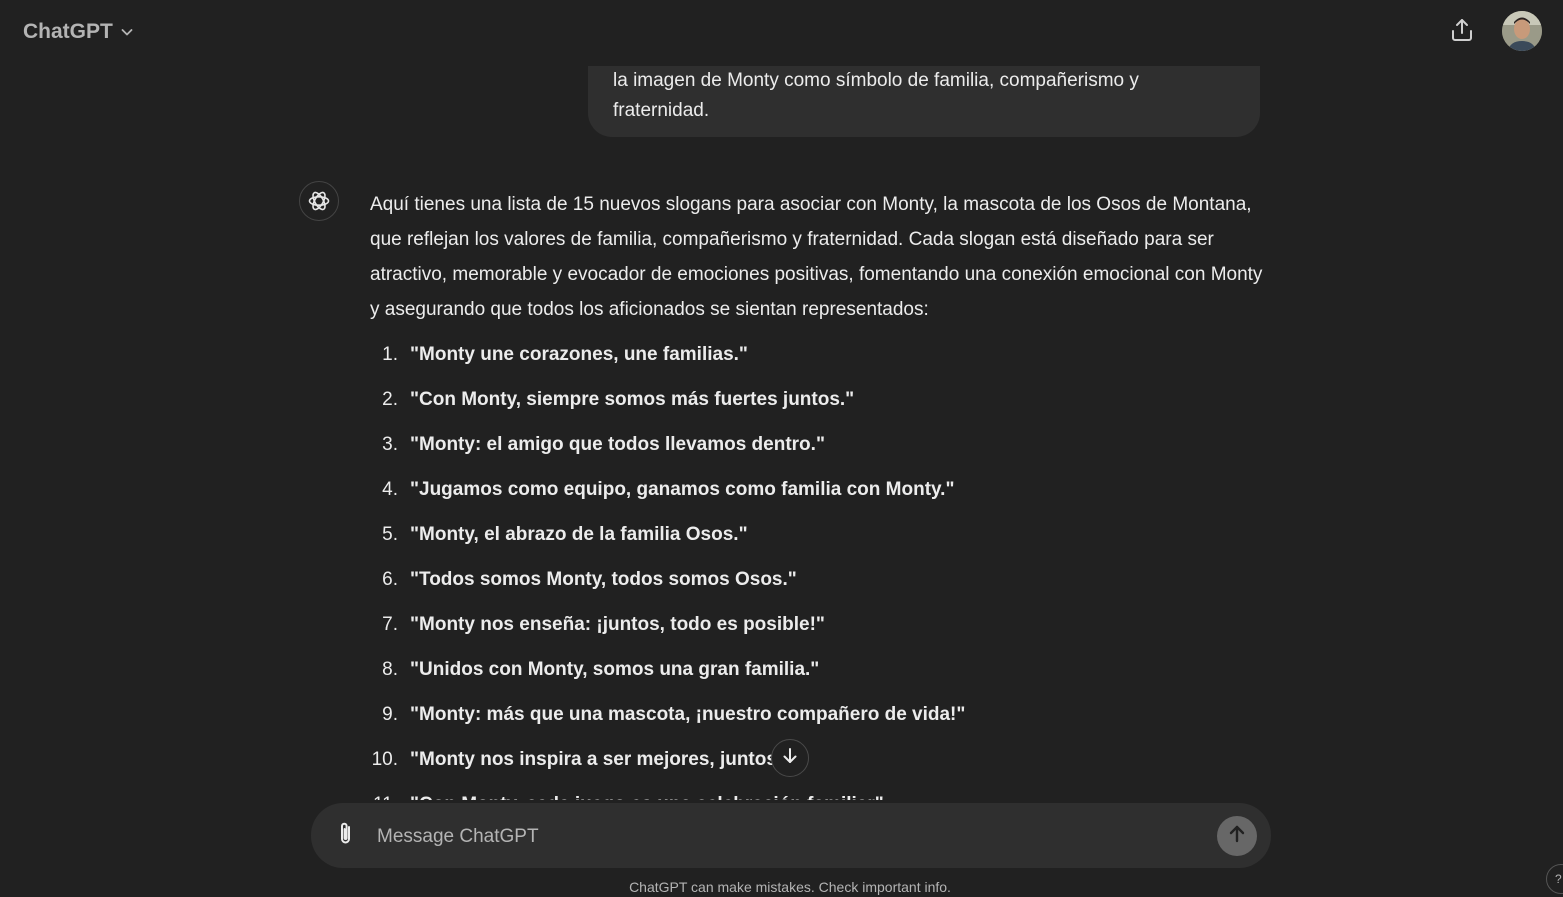  I want to click on arrow-down-icon, so click(790, 758).